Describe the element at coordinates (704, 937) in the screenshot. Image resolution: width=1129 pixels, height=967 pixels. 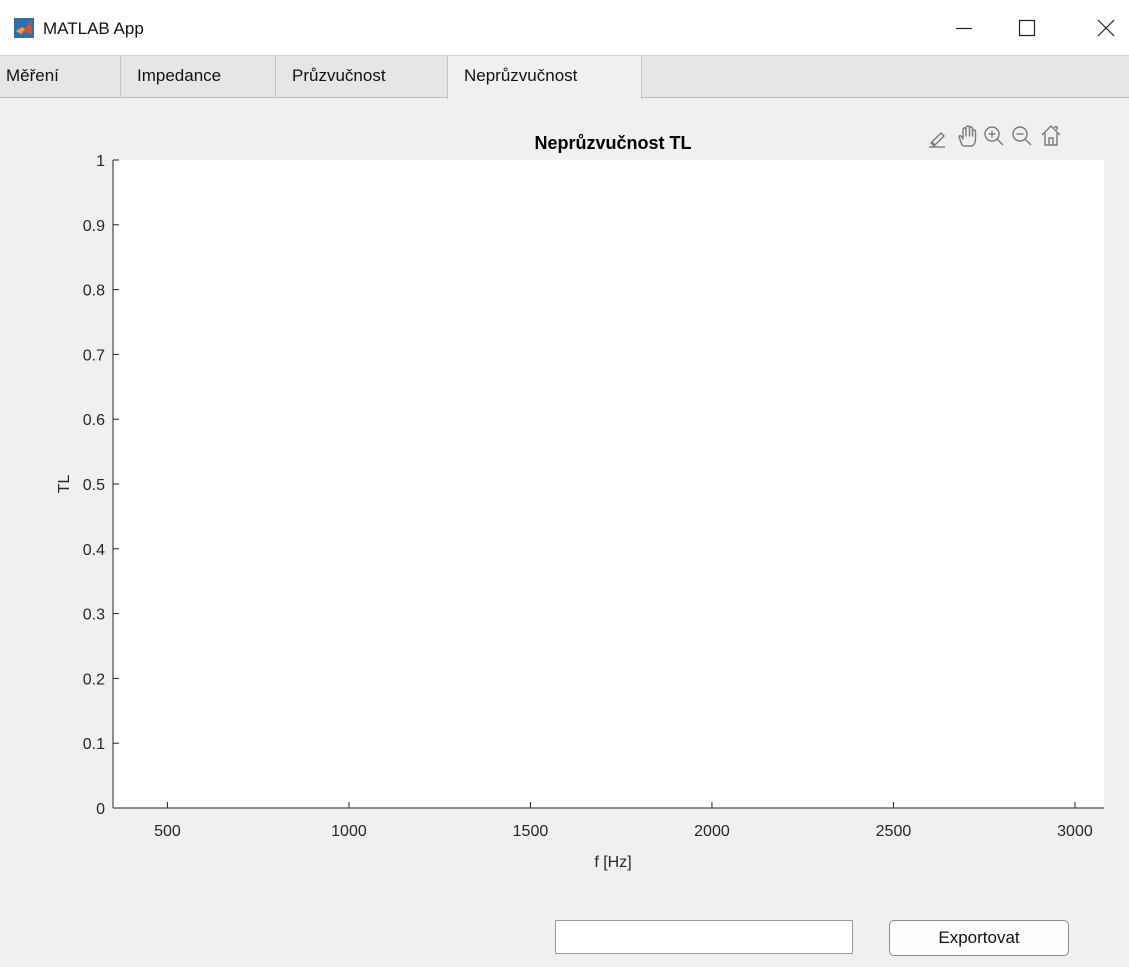
I see `export-name-field` at that location.